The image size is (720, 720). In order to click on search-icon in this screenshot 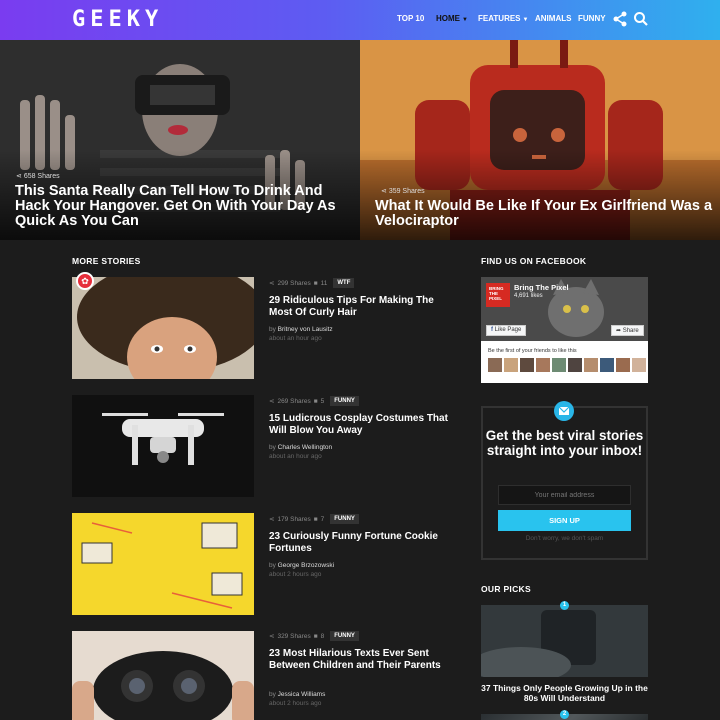, I will do `click(641, 19)`.